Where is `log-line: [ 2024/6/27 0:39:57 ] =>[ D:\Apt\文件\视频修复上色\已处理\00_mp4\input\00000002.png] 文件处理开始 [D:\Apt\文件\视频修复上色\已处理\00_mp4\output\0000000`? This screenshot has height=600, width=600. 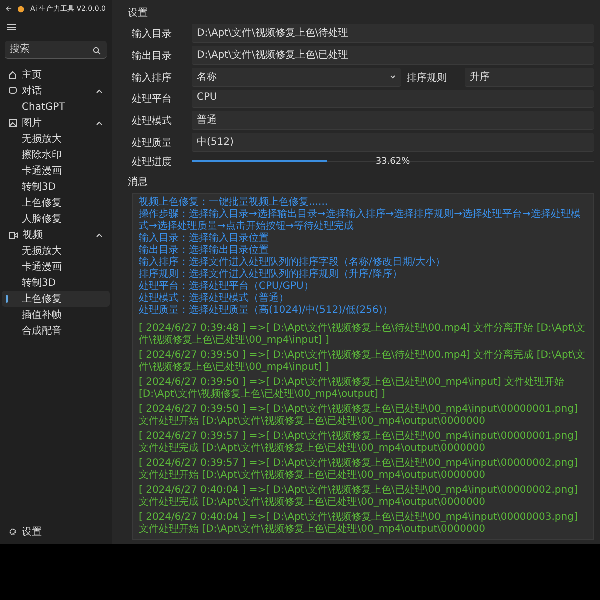 log-line: [ 2024/6/27 0:39:57 ] =>[ D:\Apt\文件\视频修复上色\已处理\00_mp4\input\00000002.png] 文件处理开始 [D:\Apt\文件\视频修复上色\已处理\00_mp4\output\0000000 is located at coordinates (359, 470).